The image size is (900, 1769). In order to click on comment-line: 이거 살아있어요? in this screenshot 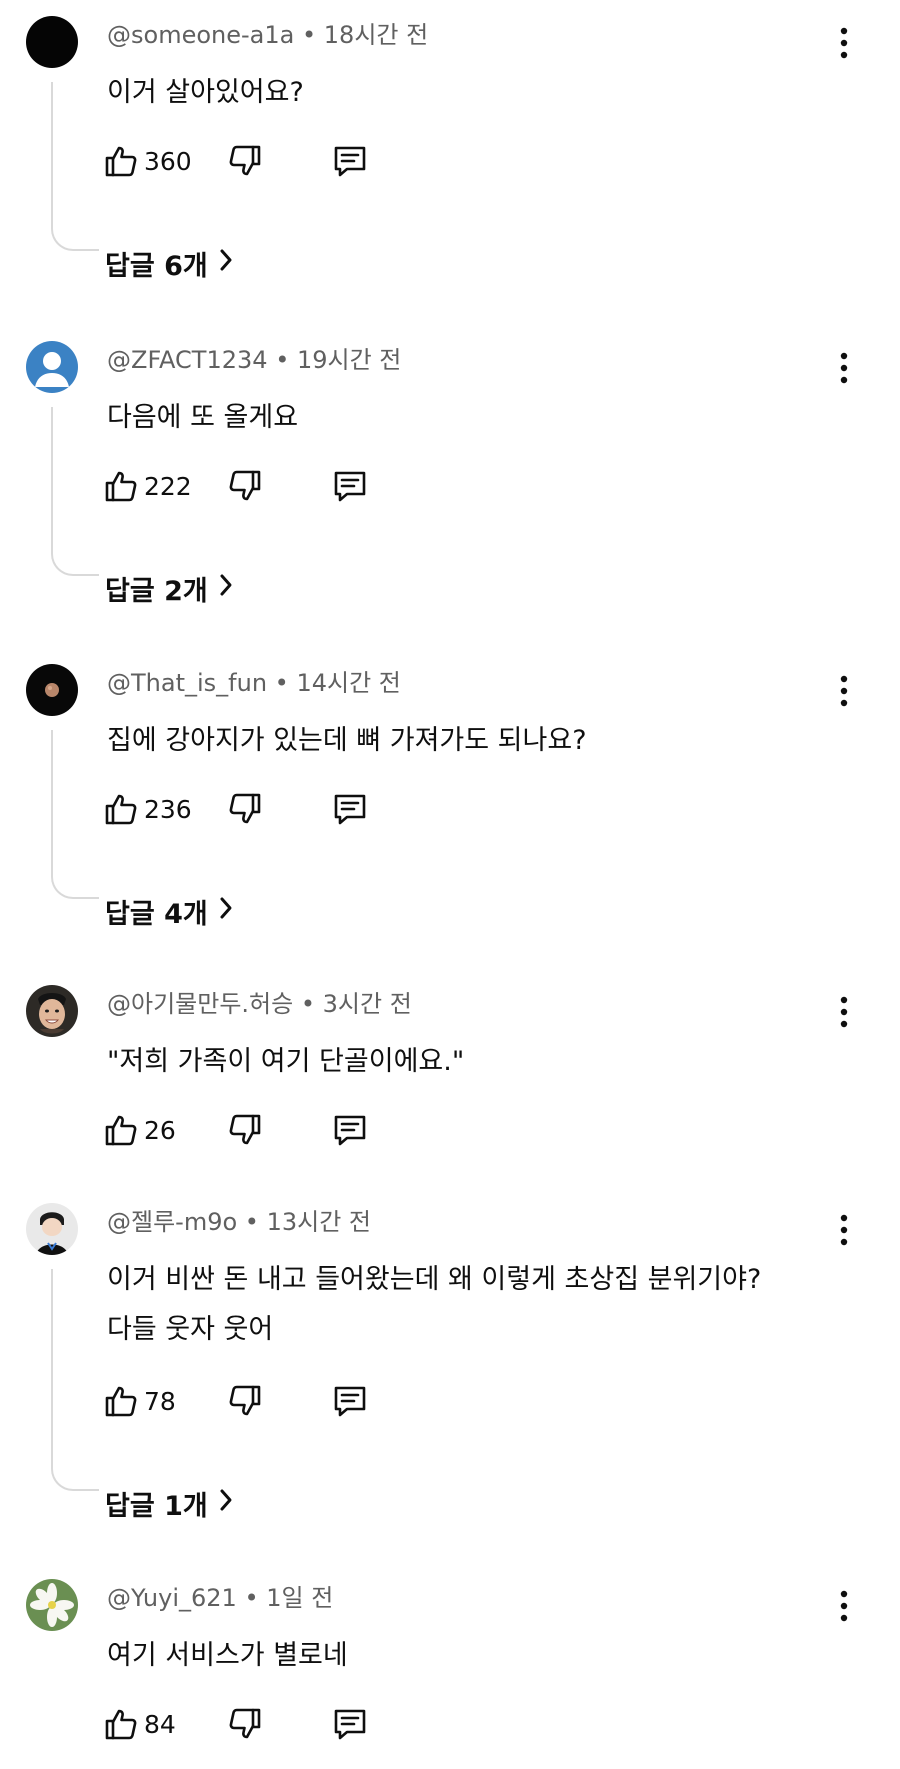, I will do `click(205, 92)`.